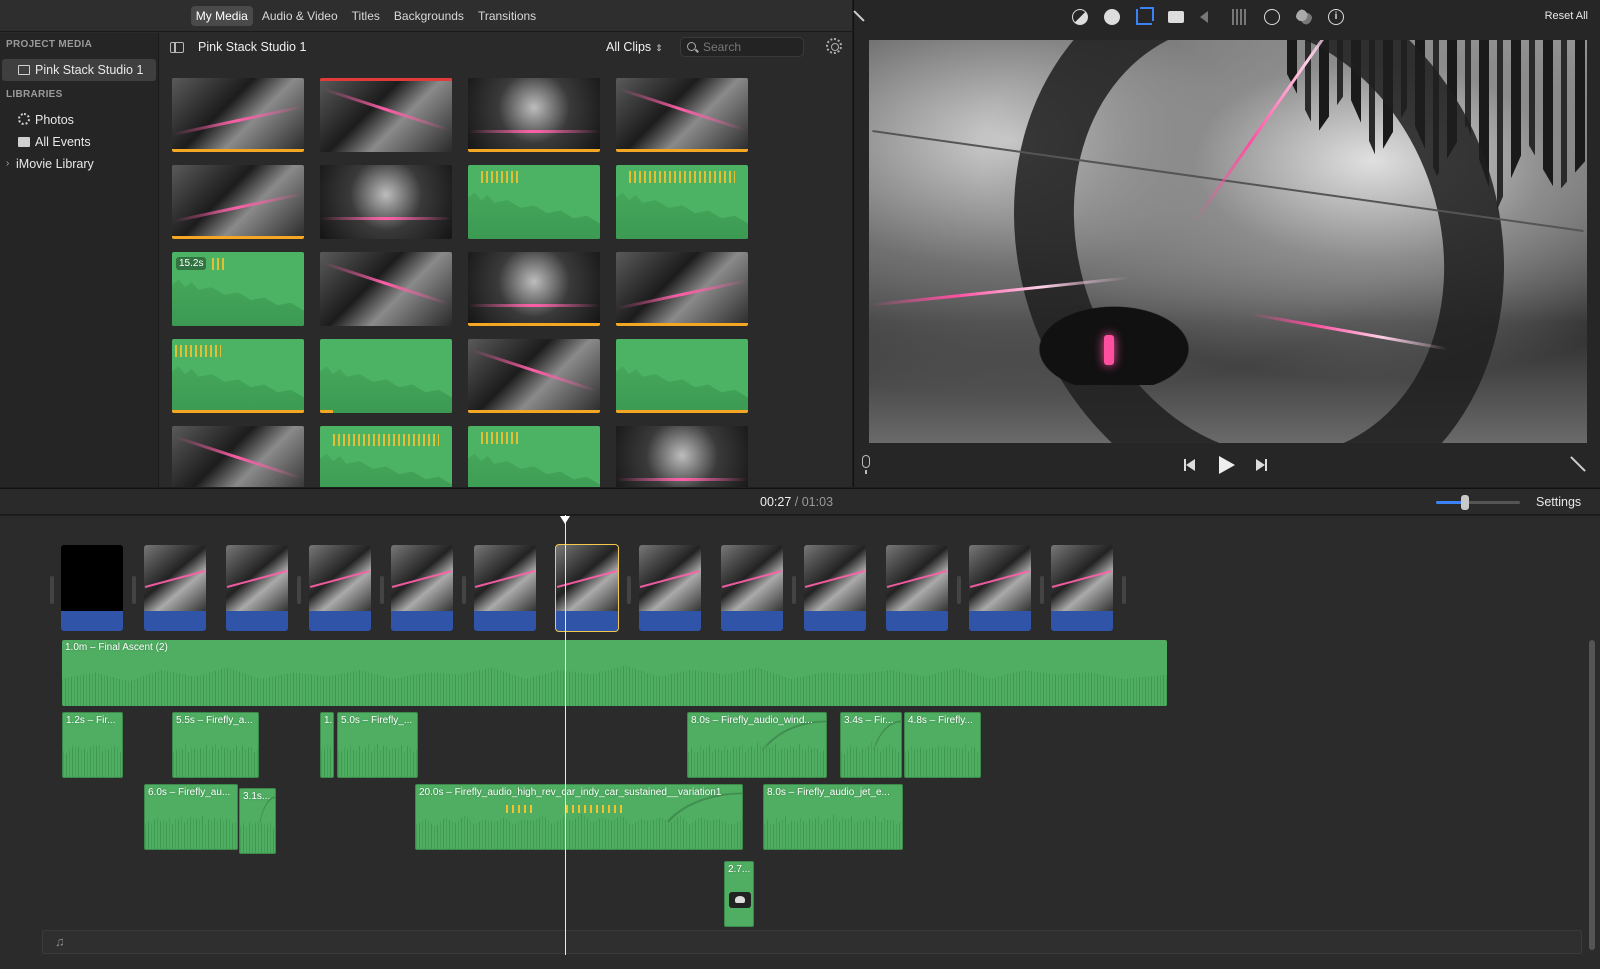 This screenshot has height=969, width=1600. I want to click on volume-icon, so click(1204, 17).